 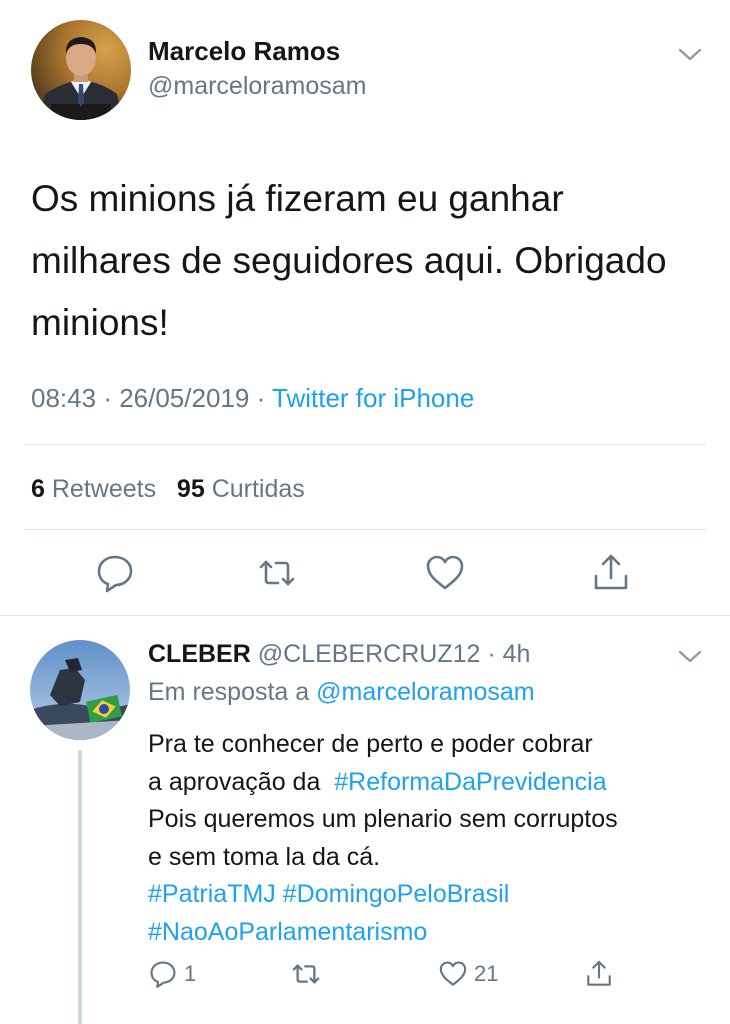 I want to click on tweet-time: 08:43, so click(x=63, y=398).